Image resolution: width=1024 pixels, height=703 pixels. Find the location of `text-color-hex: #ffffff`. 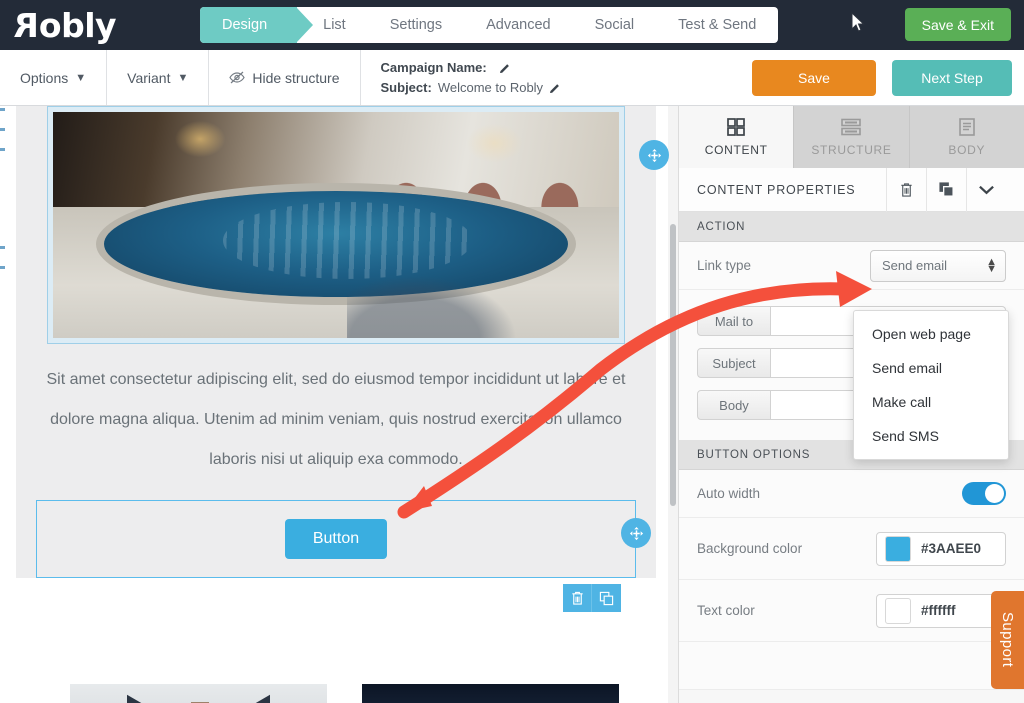

text-color-hex: #ffffff is located at coordinates (938, 610).